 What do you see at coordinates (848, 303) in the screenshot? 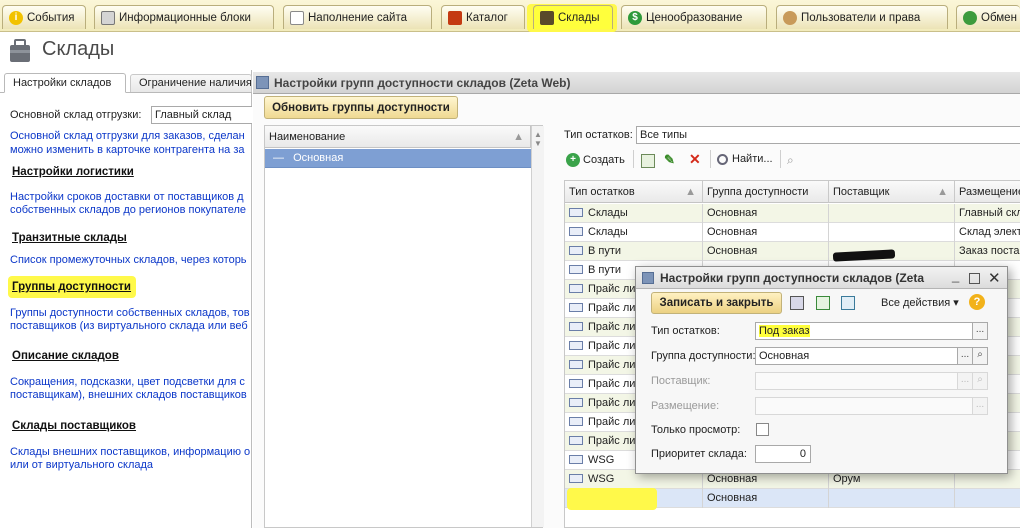
I see `refresh-icon` at bounding box center [848, 303].